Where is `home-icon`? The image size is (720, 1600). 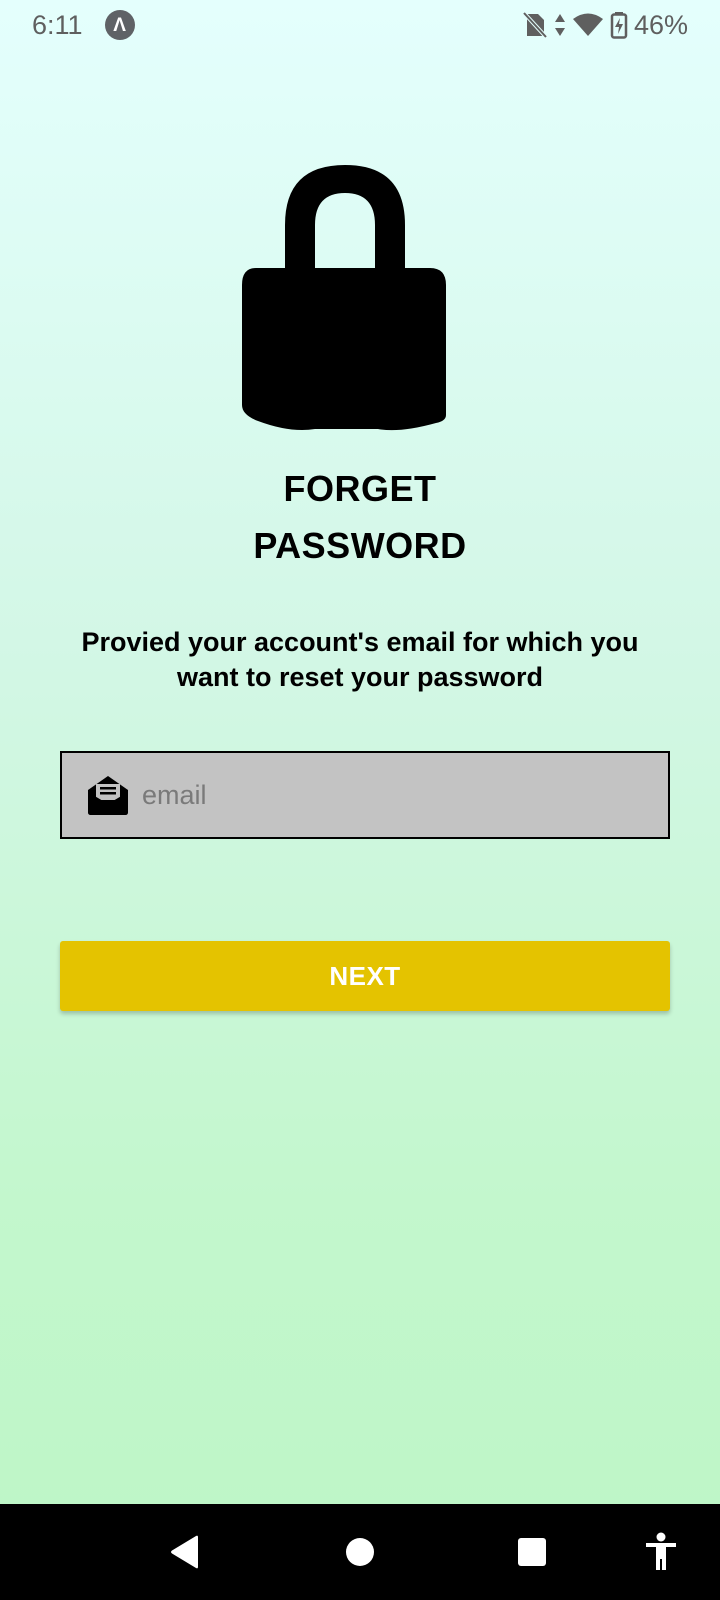
home-icon is located at coordinates (360, 1552).